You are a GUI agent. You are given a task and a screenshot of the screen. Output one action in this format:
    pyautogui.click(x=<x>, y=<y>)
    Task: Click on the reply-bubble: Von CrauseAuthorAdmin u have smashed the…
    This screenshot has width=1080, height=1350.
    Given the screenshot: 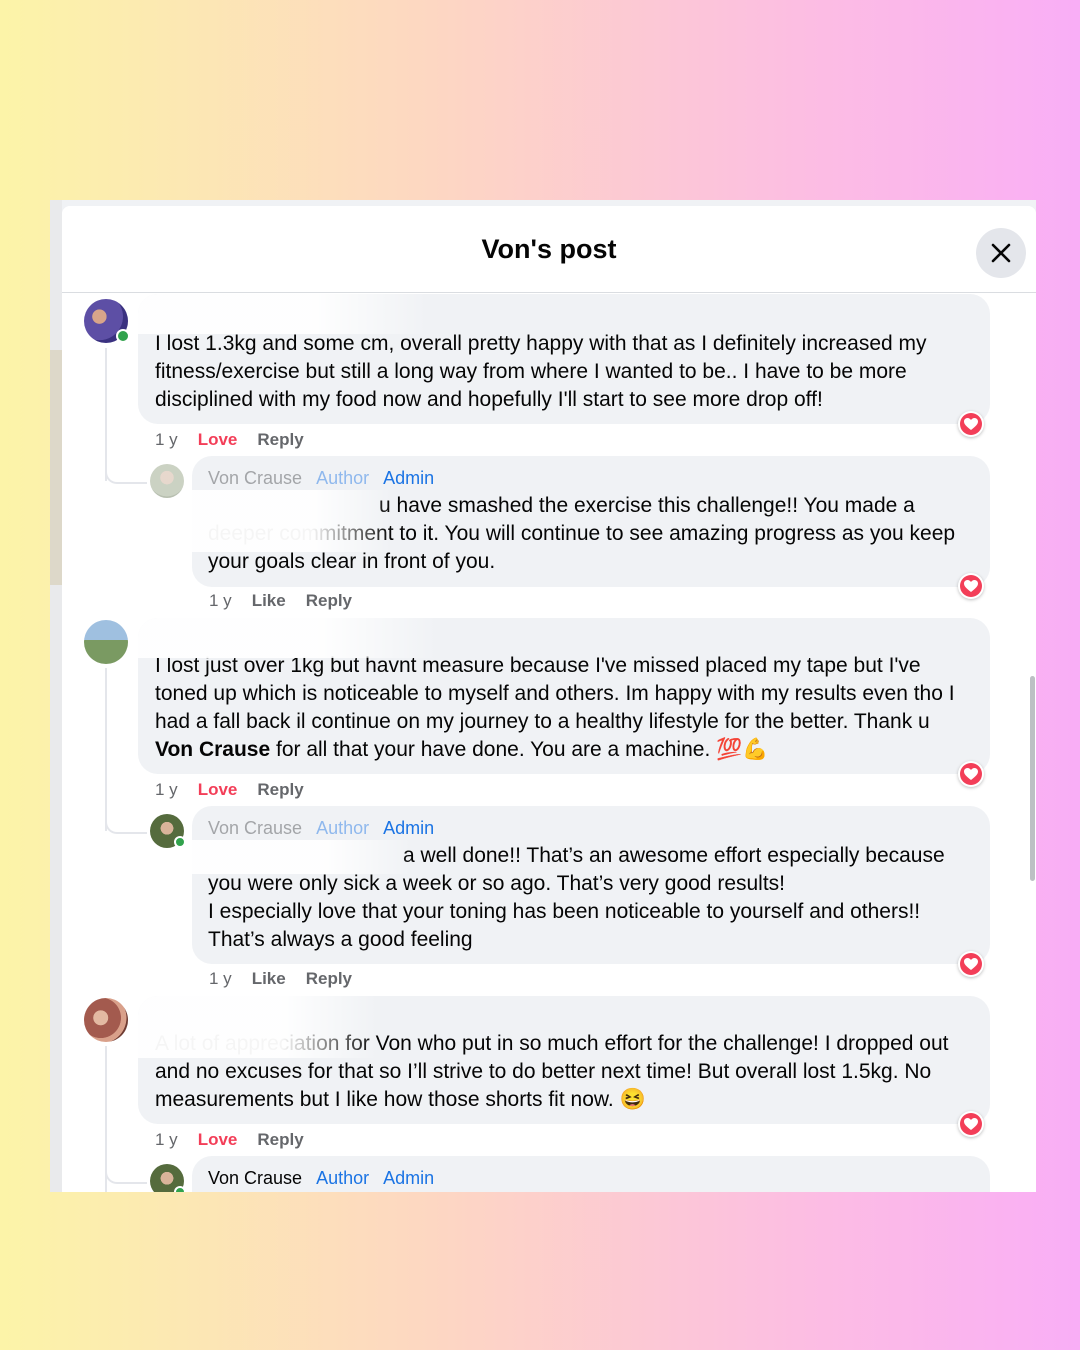 What is the action you would take?
    pyautogui.click(x=591, y=521)
    